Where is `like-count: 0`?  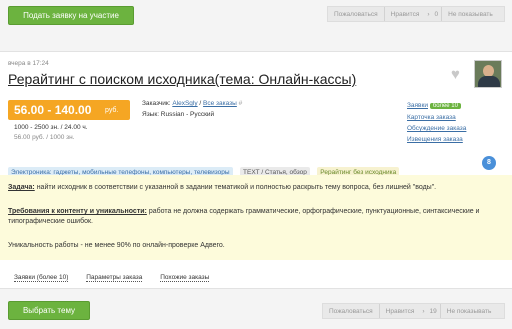
like-count: 0 is located at coordinates (436, 14).